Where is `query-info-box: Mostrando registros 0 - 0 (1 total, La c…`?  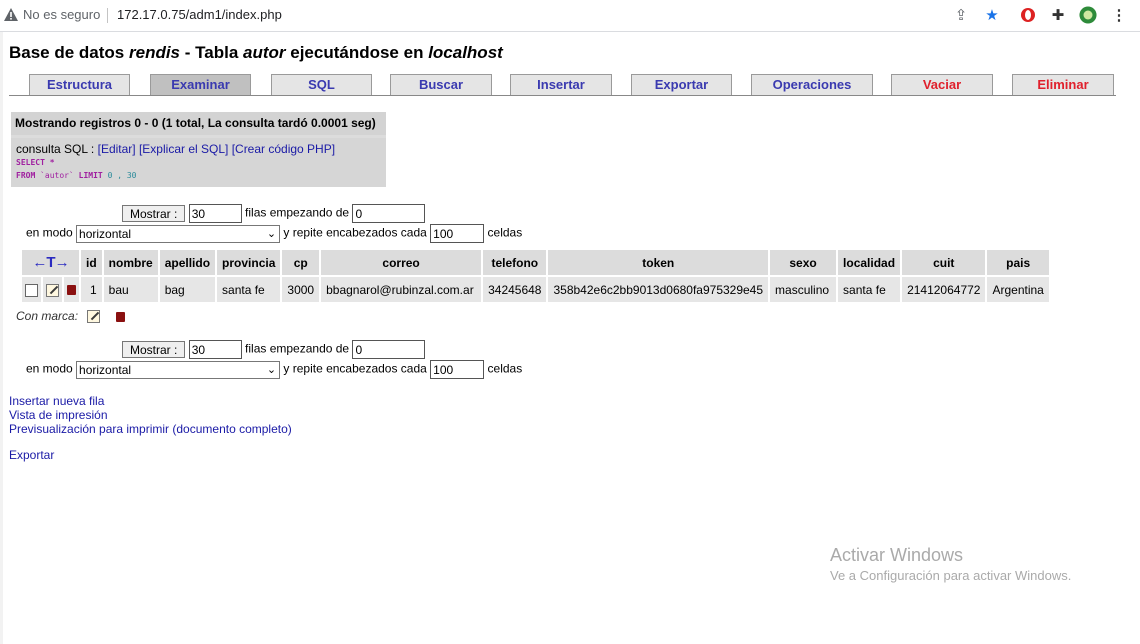
query-info-box: Mostrando registros 0 - 0 (1 total, La c… is located at coordinates (198, 149).